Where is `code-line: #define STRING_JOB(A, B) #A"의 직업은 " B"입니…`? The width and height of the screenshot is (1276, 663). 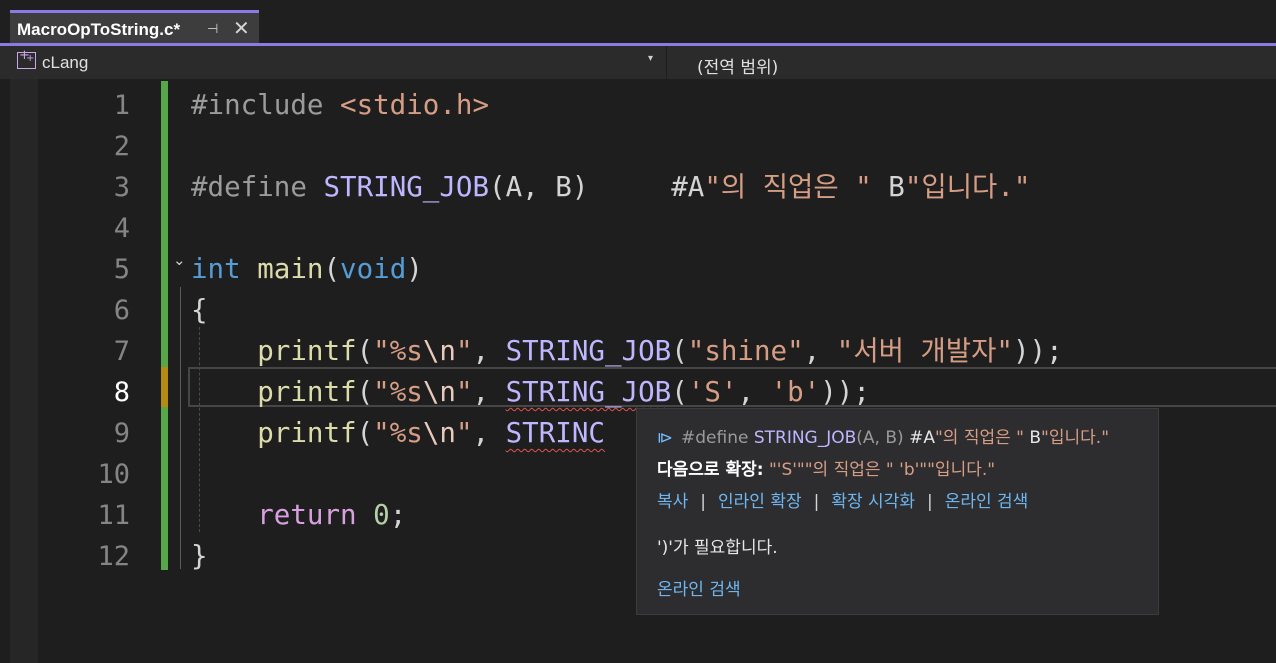
code-line: #define STRING_JOB(A, B) #A"의 직업은 " B"입니… is located at coordinates (627, 187).